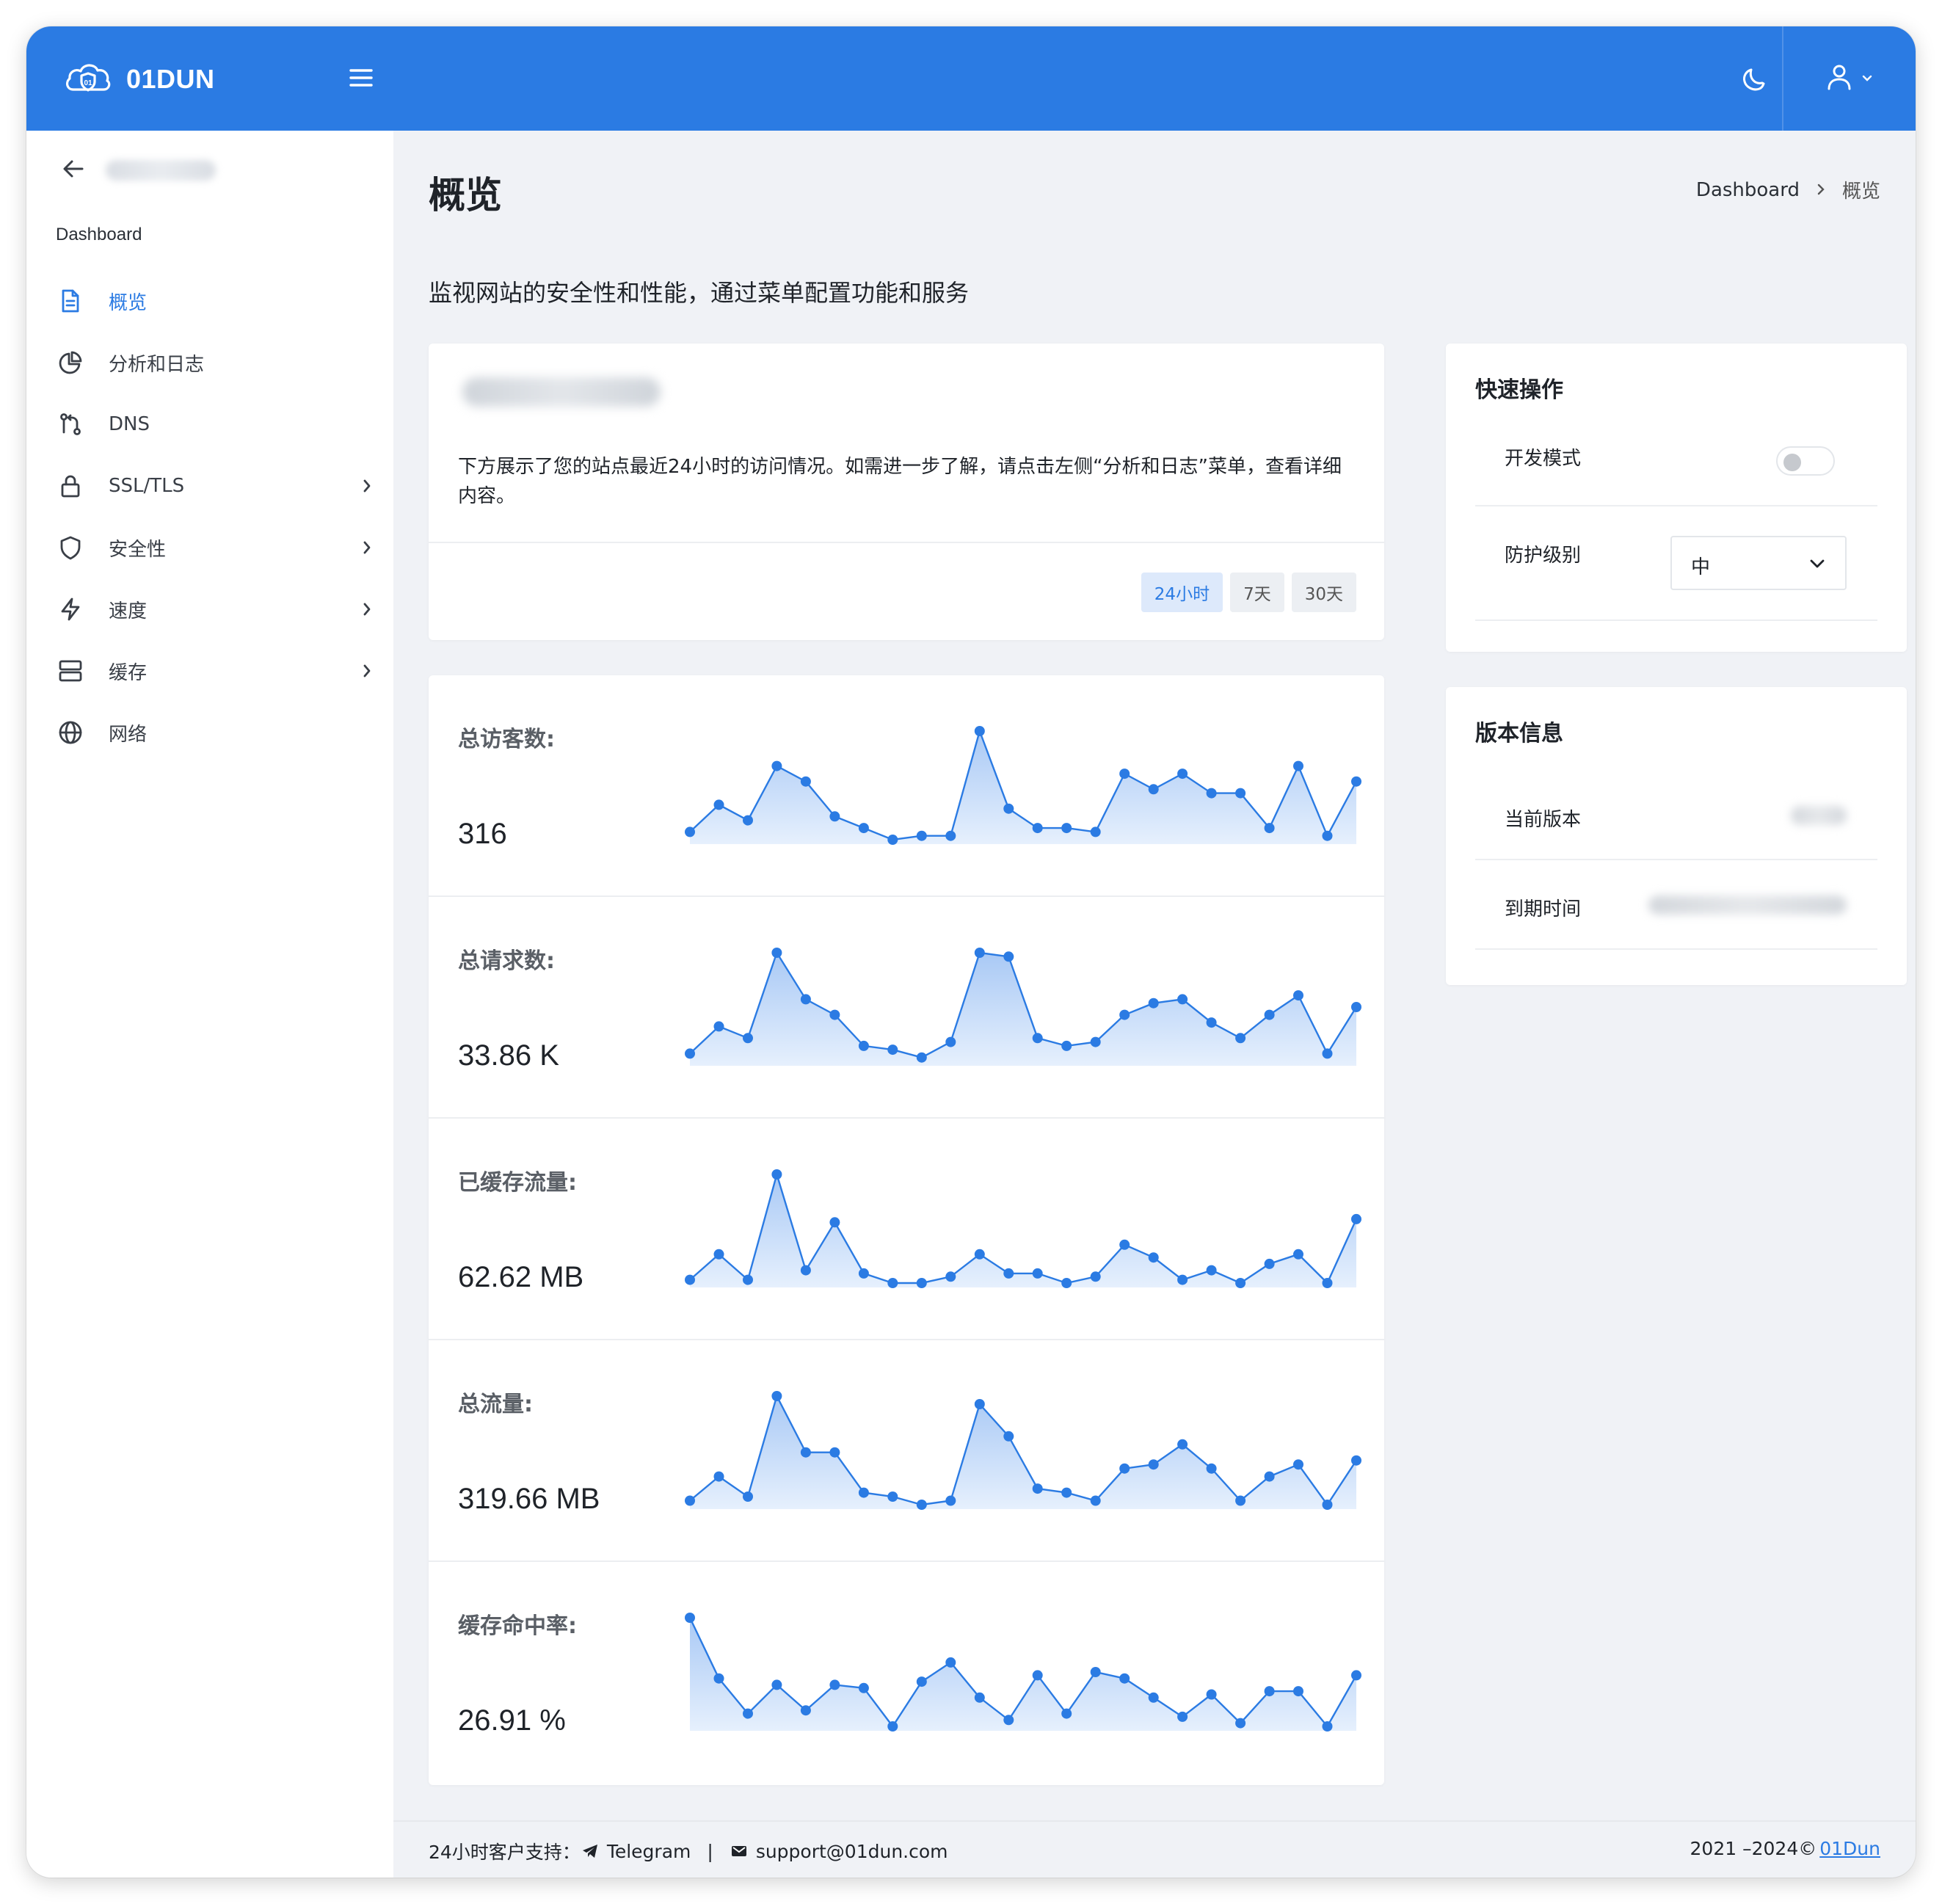 The width and height of the screenshot is (1942, 1904). Describe the element at coordinates (217, 671) in the screenshot. I see `sidebar-item-6: 缓存` at that location.